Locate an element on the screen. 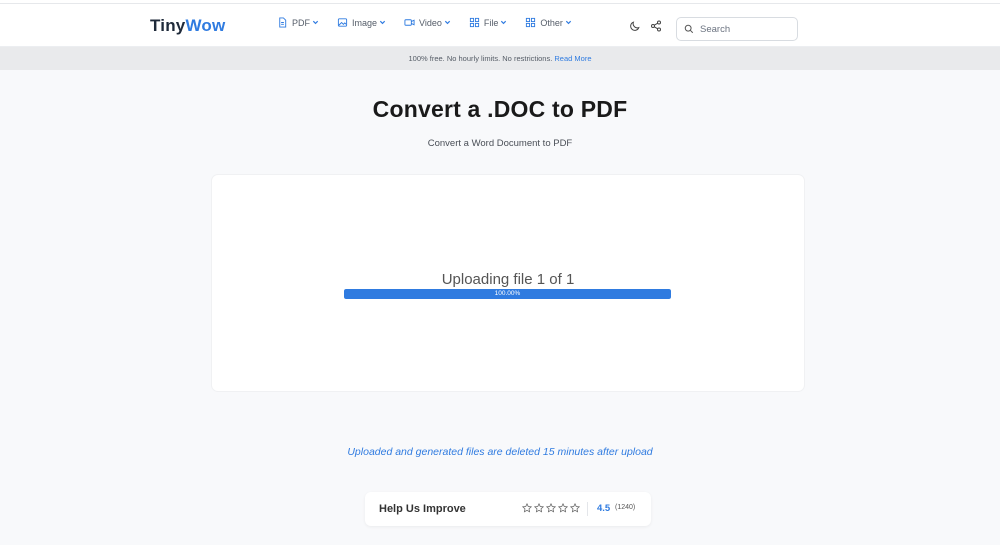 The width and height of the screenshot is (1000, 545). nav-other-label: Other is located at coordinates (551, 22).